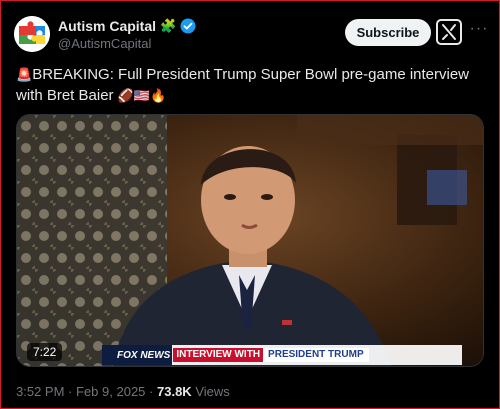 This screenshot has width=500, height=409. I want to click on author-name-row: Autism Capital 🧩, so click(127, 26).